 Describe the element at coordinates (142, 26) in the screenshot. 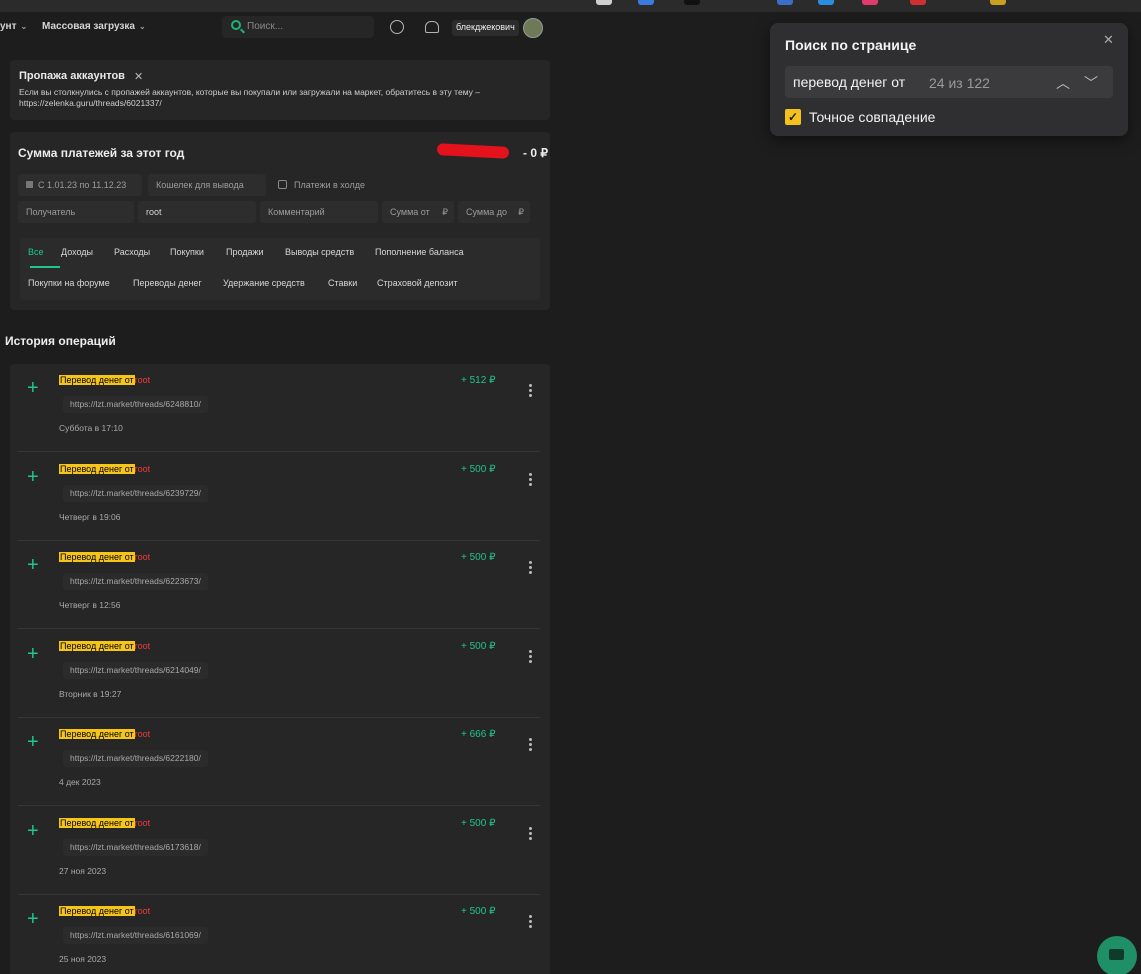

I see `chevron-down-icon: ⌄` at that location.